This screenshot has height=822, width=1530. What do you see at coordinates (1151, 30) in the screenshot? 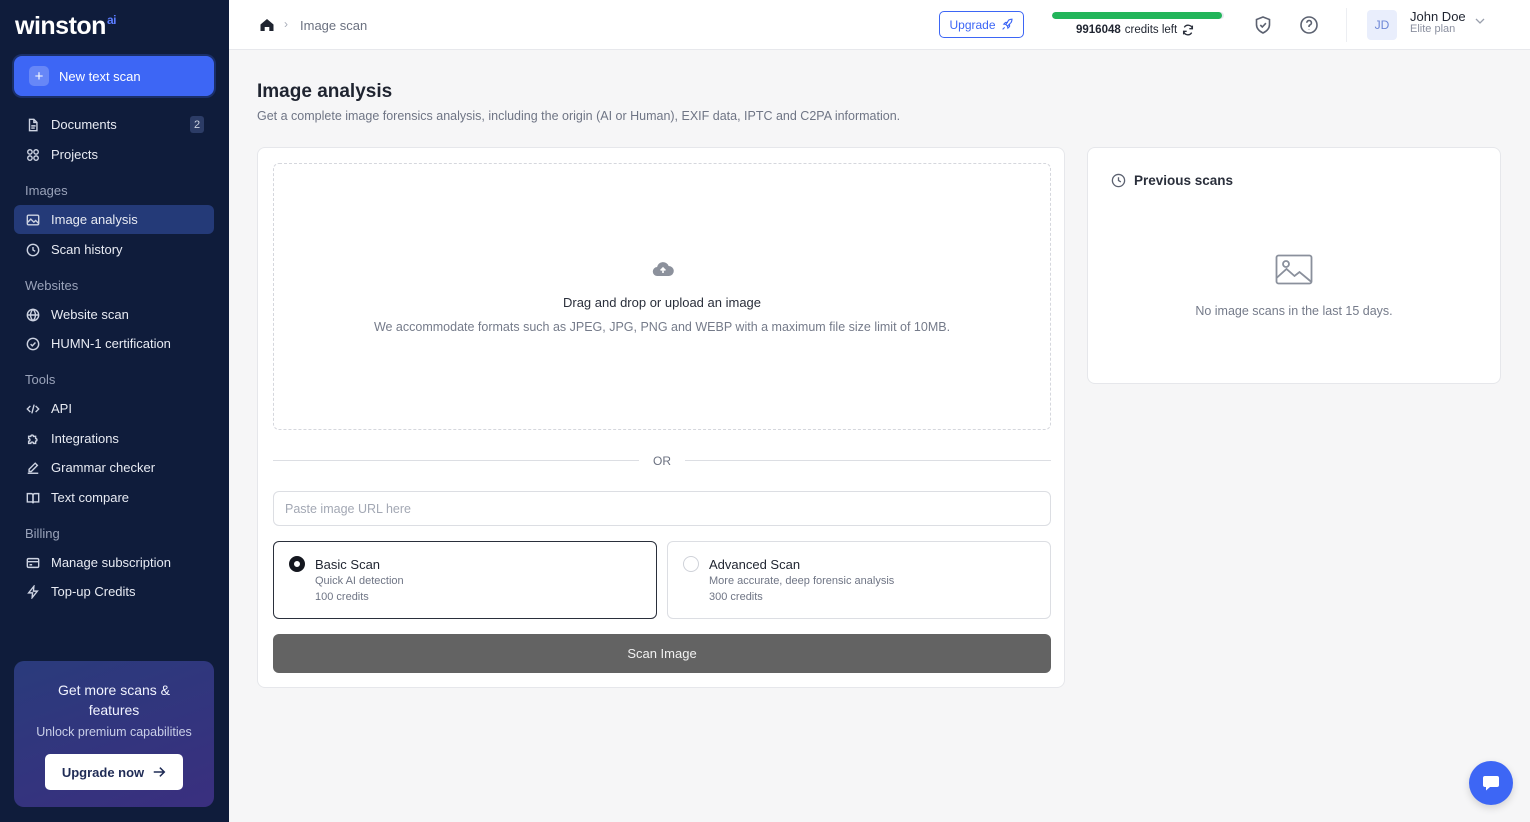
I see `credits-suffix: credits left` at bounding box center [1151, 30].